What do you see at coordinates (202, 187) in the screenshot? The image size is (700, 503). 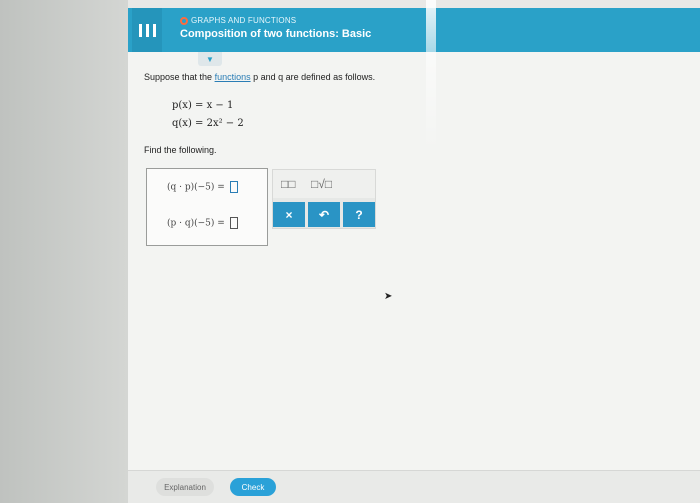 I see `answer-row-1: (q · p)(−5) =` at bounding box center [202, 187].